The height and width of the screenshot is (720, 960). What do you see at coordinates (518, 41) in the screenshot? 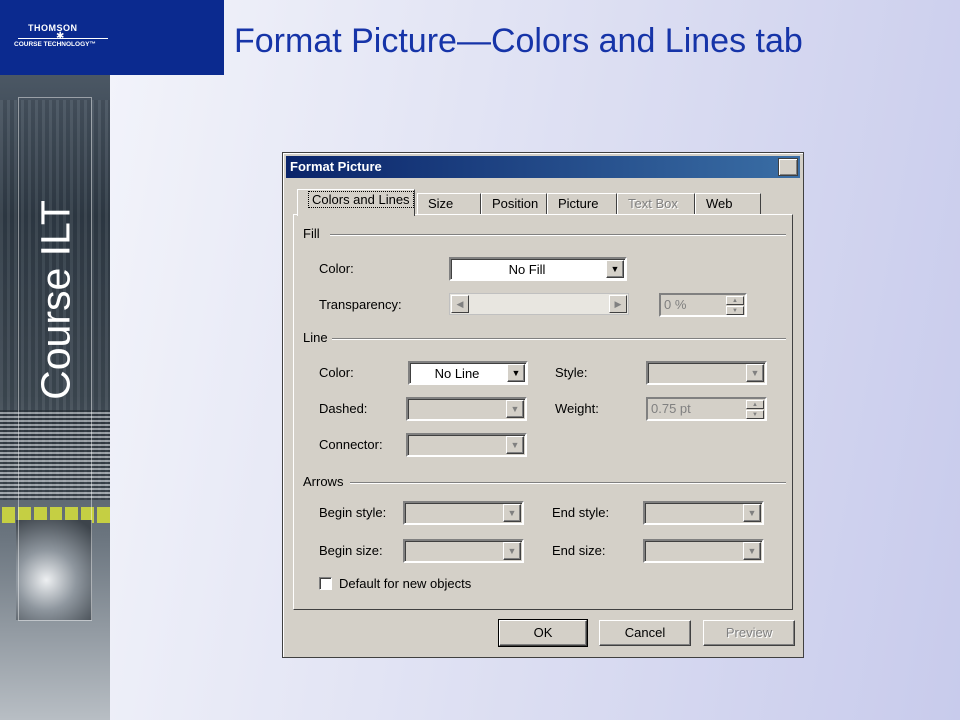
I see `slide-title: Format Picture—Colors and Lines tab` at bounding box center [518, 41].